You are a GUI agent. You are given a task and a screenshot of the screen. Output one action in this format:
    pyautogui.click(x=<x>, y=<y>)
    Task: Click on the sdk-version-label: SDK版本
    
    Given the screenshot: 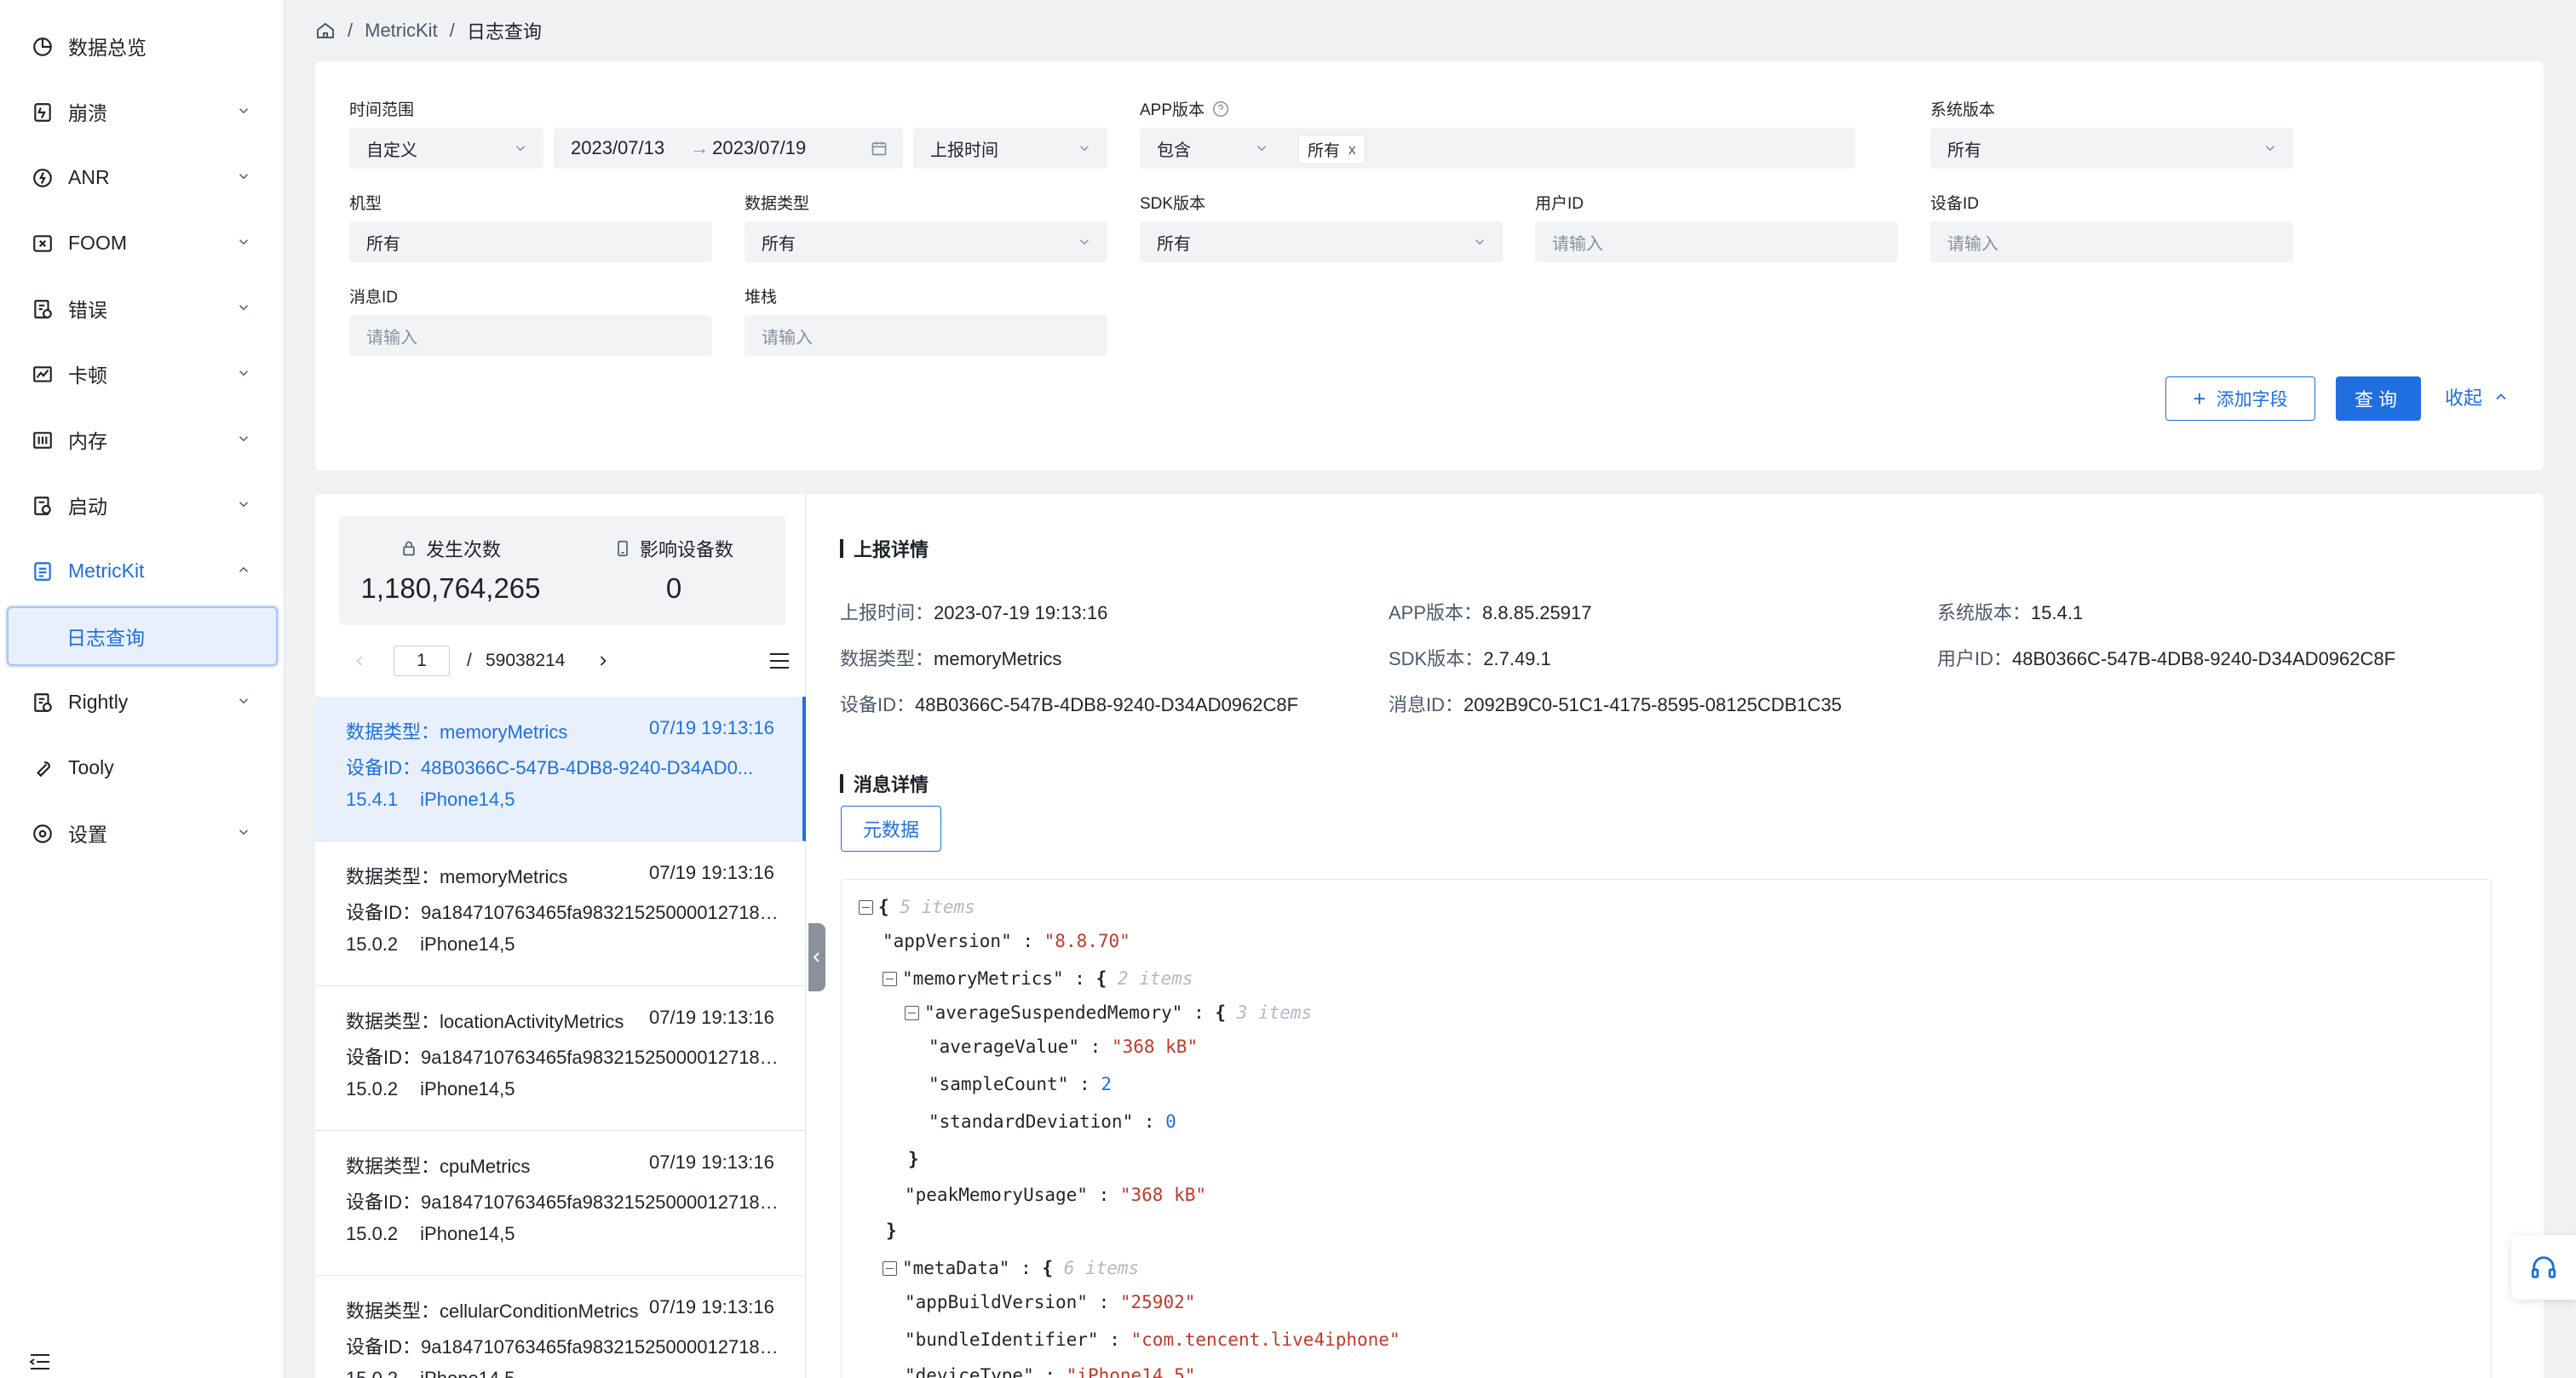 What is the action you would take?
    pyautogui.click(x=1173, y=204)
    